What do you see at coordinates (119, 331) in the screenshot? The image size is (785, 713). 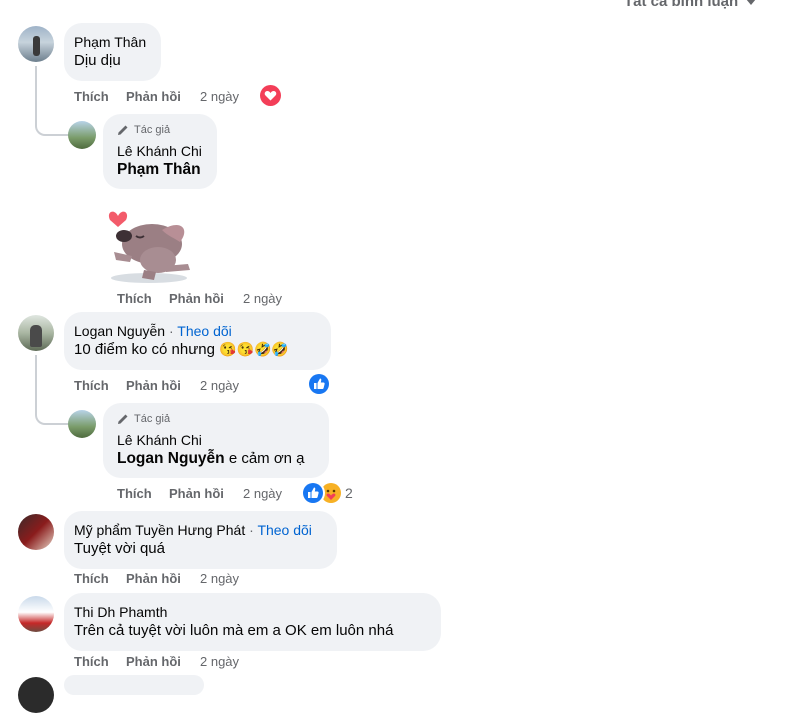 I see `comment-author: Logan Nguyễn` at bounding box center [119, 331].